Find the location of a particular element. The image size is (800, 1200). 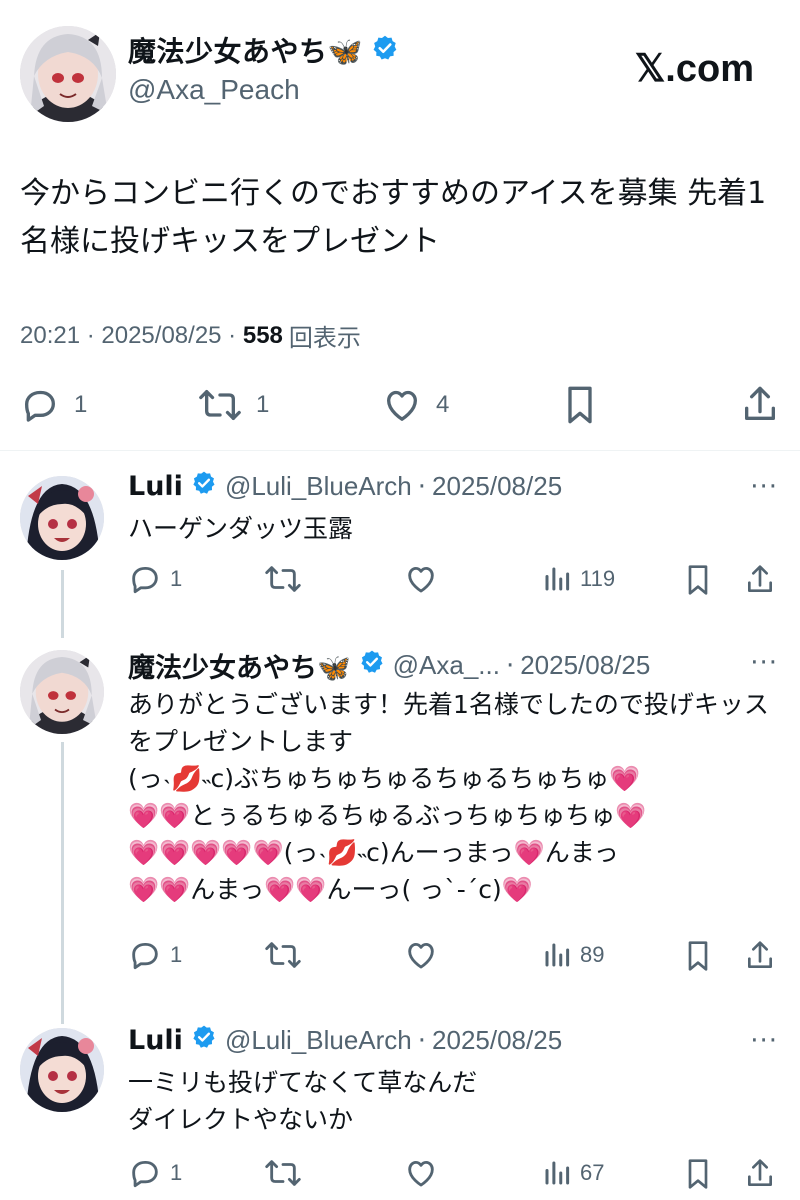

retweet-count: 1 is located at coordinates (263, 404).